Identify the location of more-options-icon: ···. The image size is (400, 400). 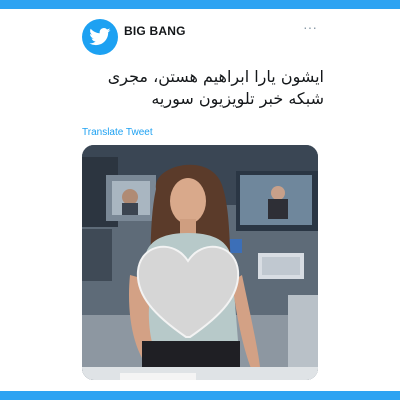
(310, 27).